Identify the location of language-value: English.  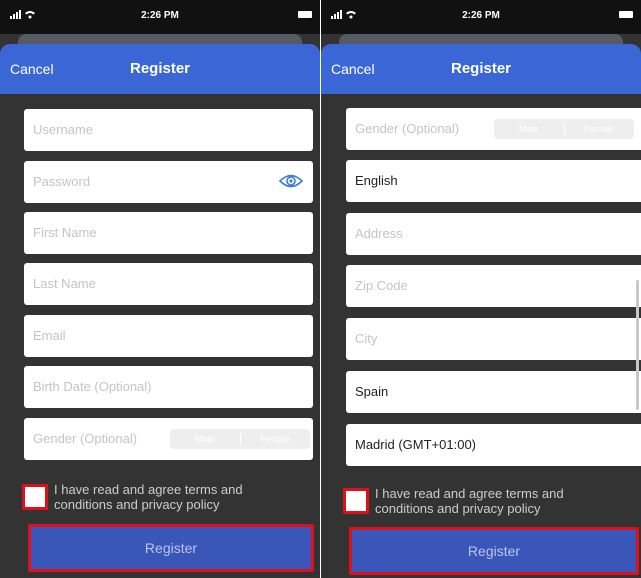
(376, 180).